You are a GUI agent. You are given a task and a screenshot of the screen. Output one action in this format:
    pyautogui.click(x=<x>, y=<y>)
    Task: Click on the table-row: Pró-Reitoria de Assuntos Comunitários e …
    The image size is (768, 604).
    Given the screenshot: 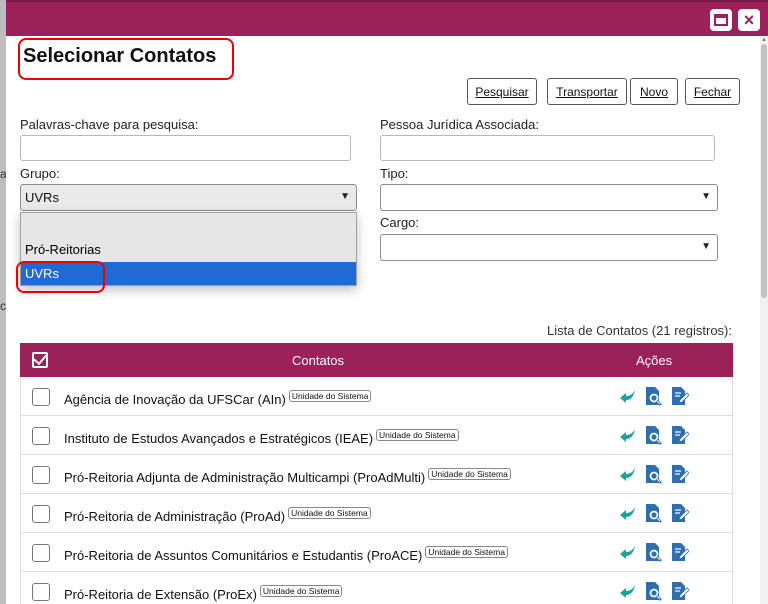 What is the action you would take?
    pyautogui.click(x=376, y=552)
    